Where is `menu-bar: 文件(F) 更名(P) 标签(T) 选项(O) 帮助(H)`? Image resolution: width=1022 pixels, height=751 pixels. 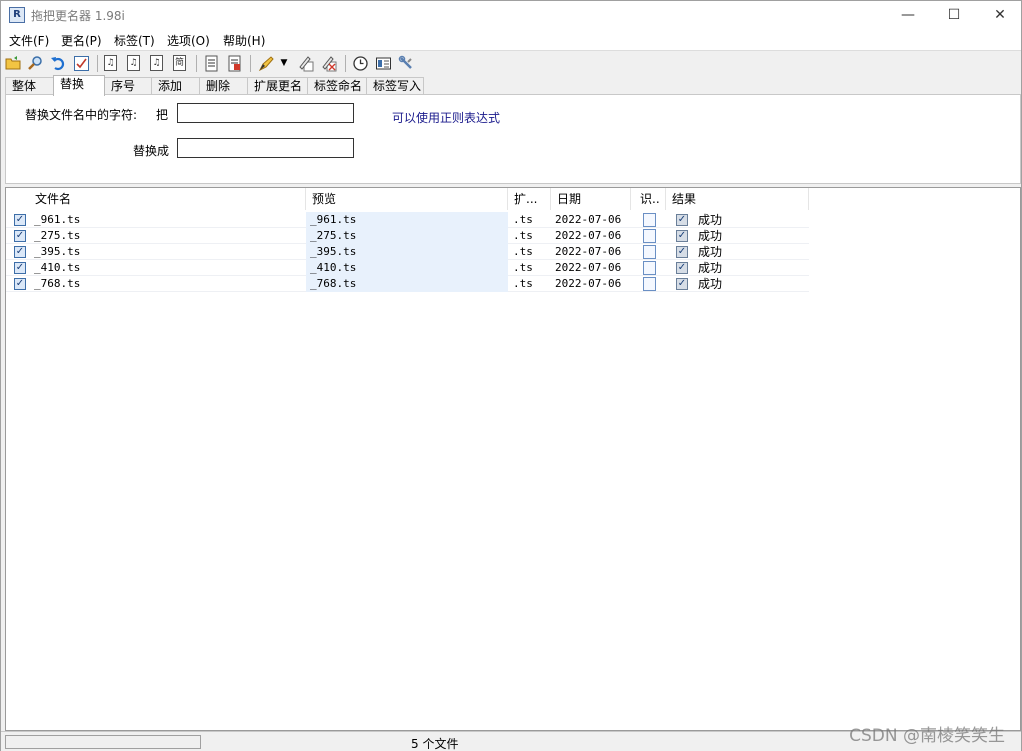 menu-bar: 文件(F) 更名(P) 标签(T) 选项(O) 帮助(H) is located at coordinates (511, 39).